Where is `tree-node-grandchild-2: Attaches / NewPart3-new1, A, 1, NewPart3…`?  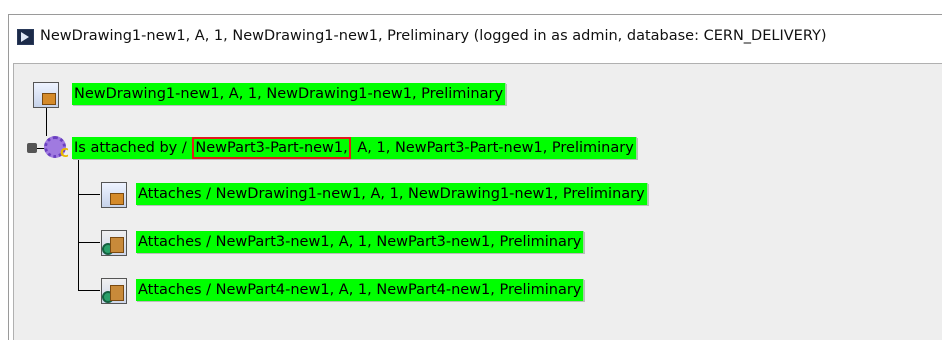
tree-node-grandchild-2: Attaches / NewPart3-new1, A, 1, NewPart3… is located at coordinates (360, 242).